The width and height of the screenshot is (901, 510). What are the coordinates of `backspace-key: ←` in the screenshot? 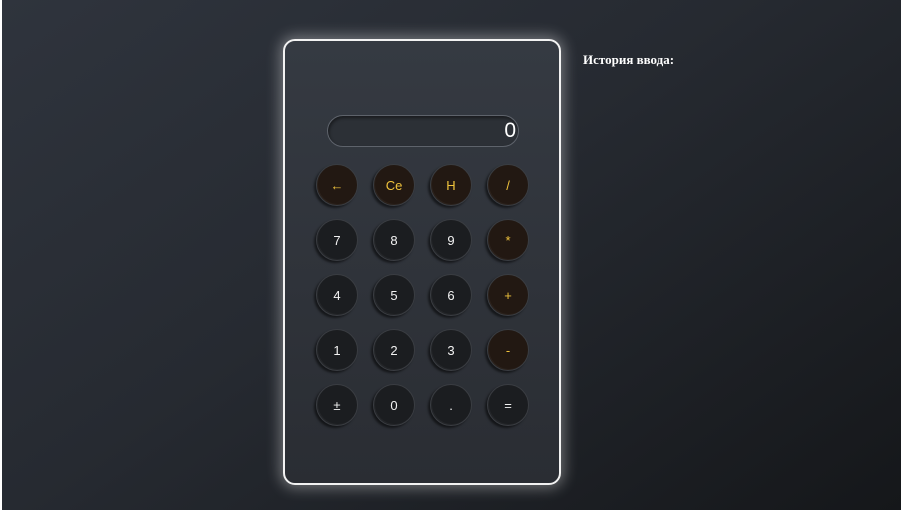 It's located at (337, 185).